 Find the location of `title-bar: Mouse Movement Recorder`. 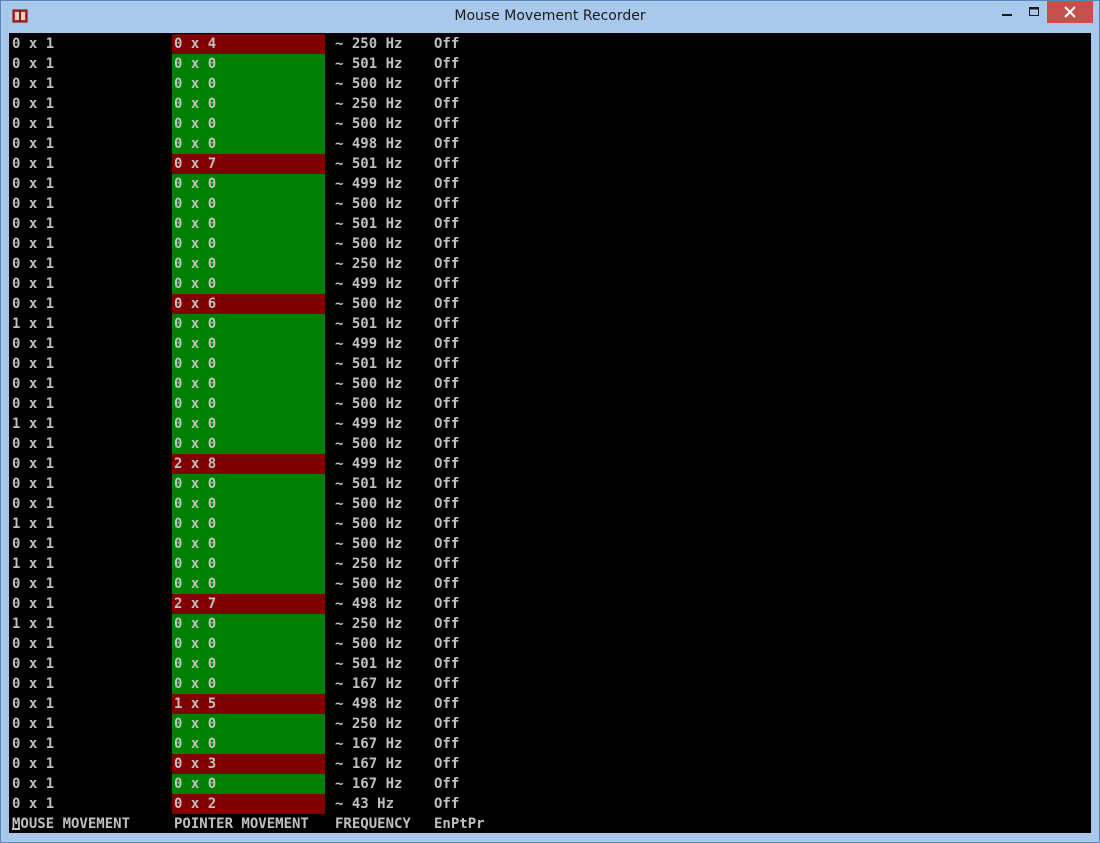

title-bar: Mouse Movement Recorder is located at coordinates (550, 17).